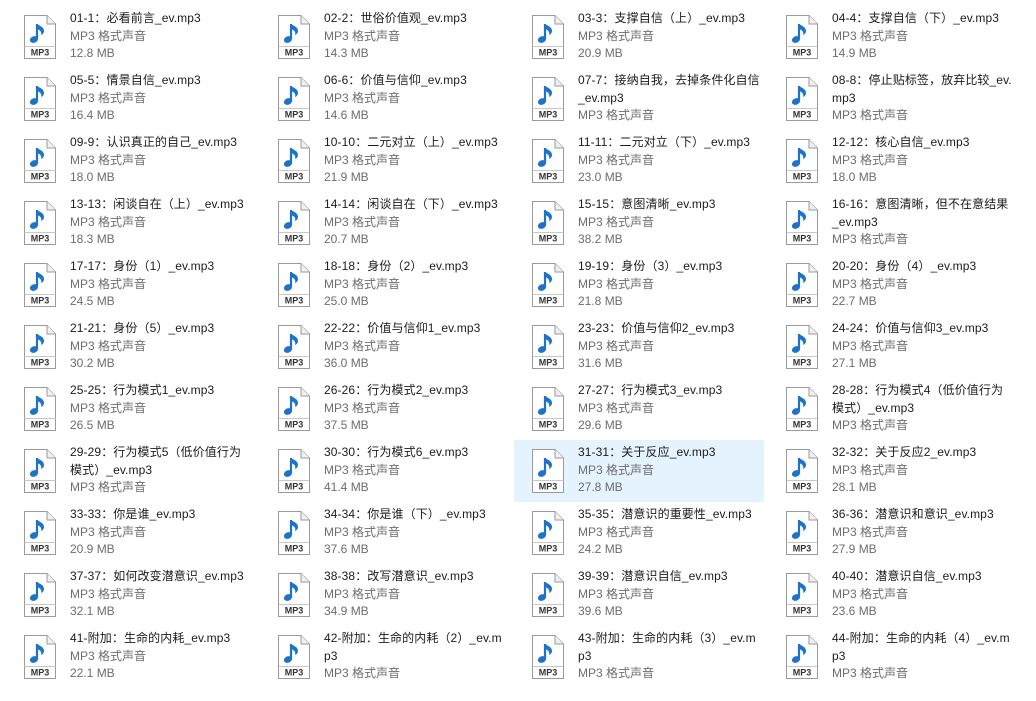 Image resolution: width=1036 pixels, height=701 pixels. What do you see at coordinates (639, 285) in the screenshot?
I see `file-item-19: MP3 19-19：身份（3）_ev.mp3 MP3 格式声音 21.8 MB` at bounding box center [639, 285].